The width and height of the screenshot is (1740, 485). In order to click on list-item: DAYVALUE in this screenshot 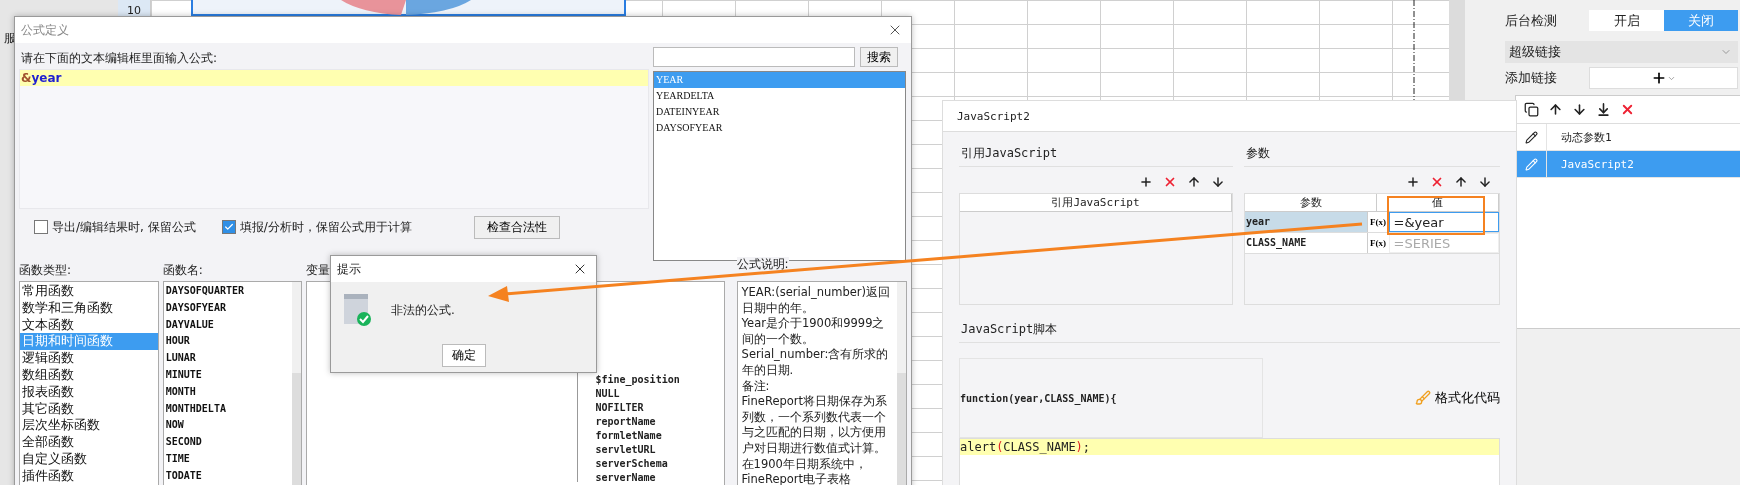, I will do `click(228, 325)`.